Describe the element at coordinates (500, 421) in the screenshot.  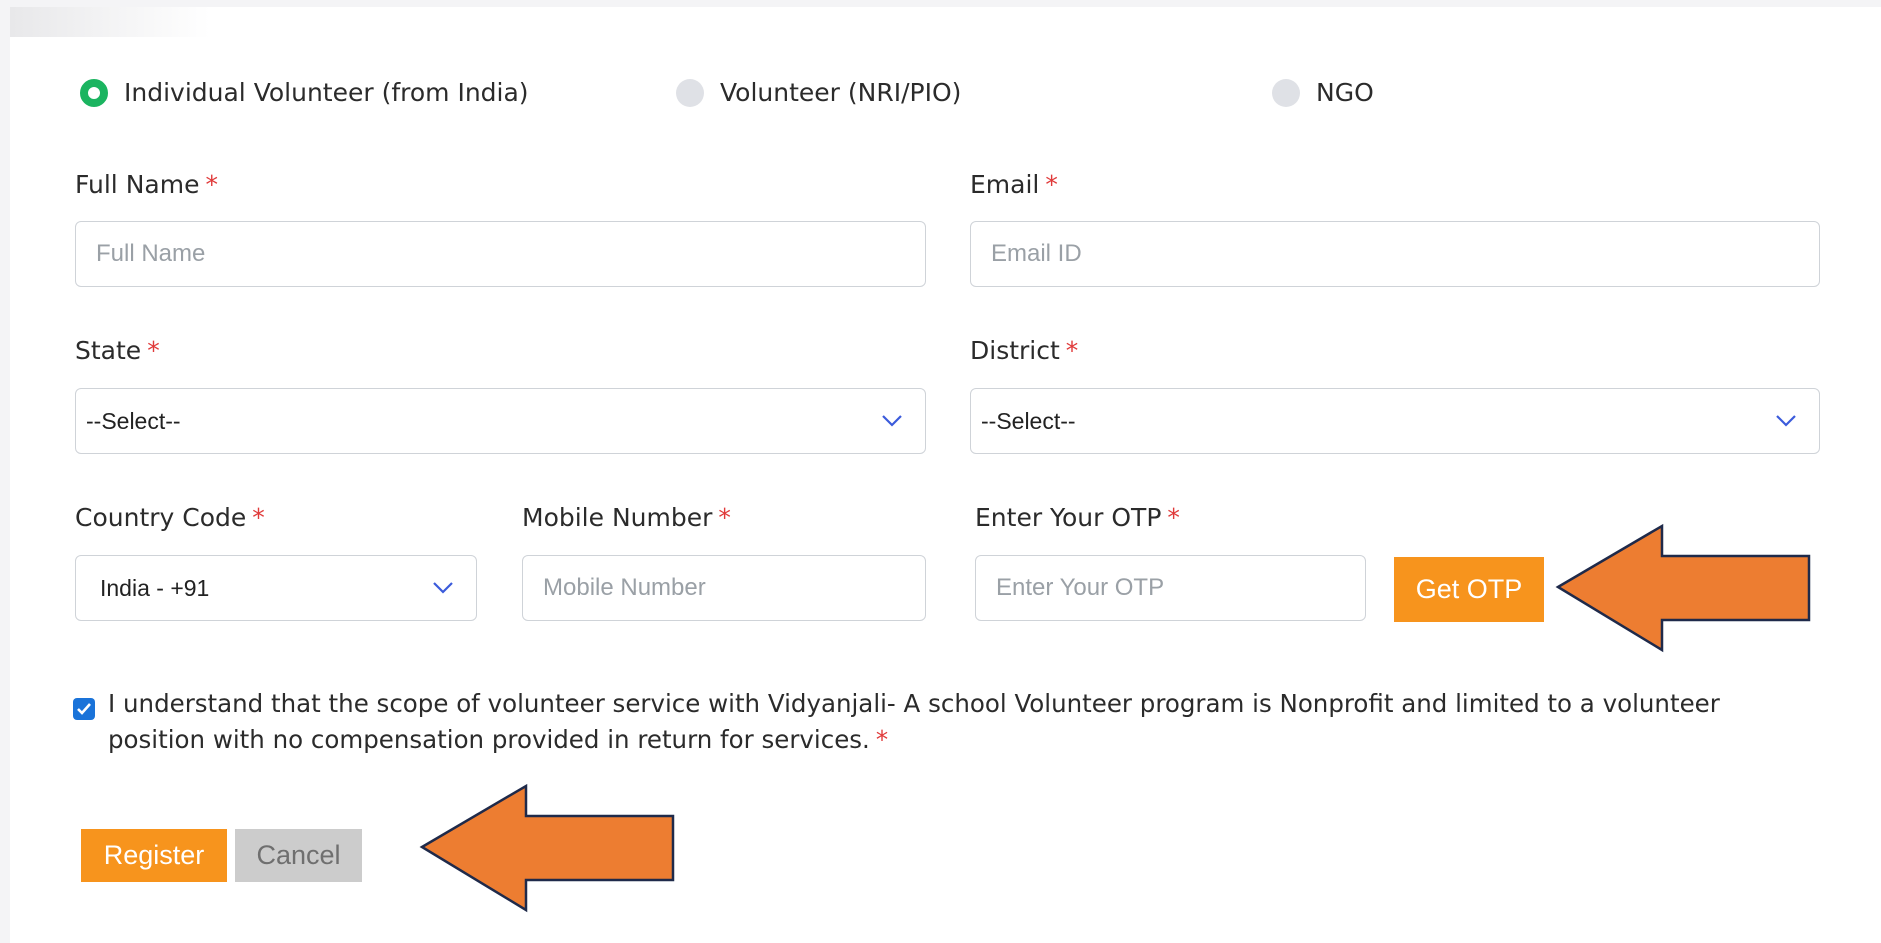
I see `state-select: --Select--` at that location.